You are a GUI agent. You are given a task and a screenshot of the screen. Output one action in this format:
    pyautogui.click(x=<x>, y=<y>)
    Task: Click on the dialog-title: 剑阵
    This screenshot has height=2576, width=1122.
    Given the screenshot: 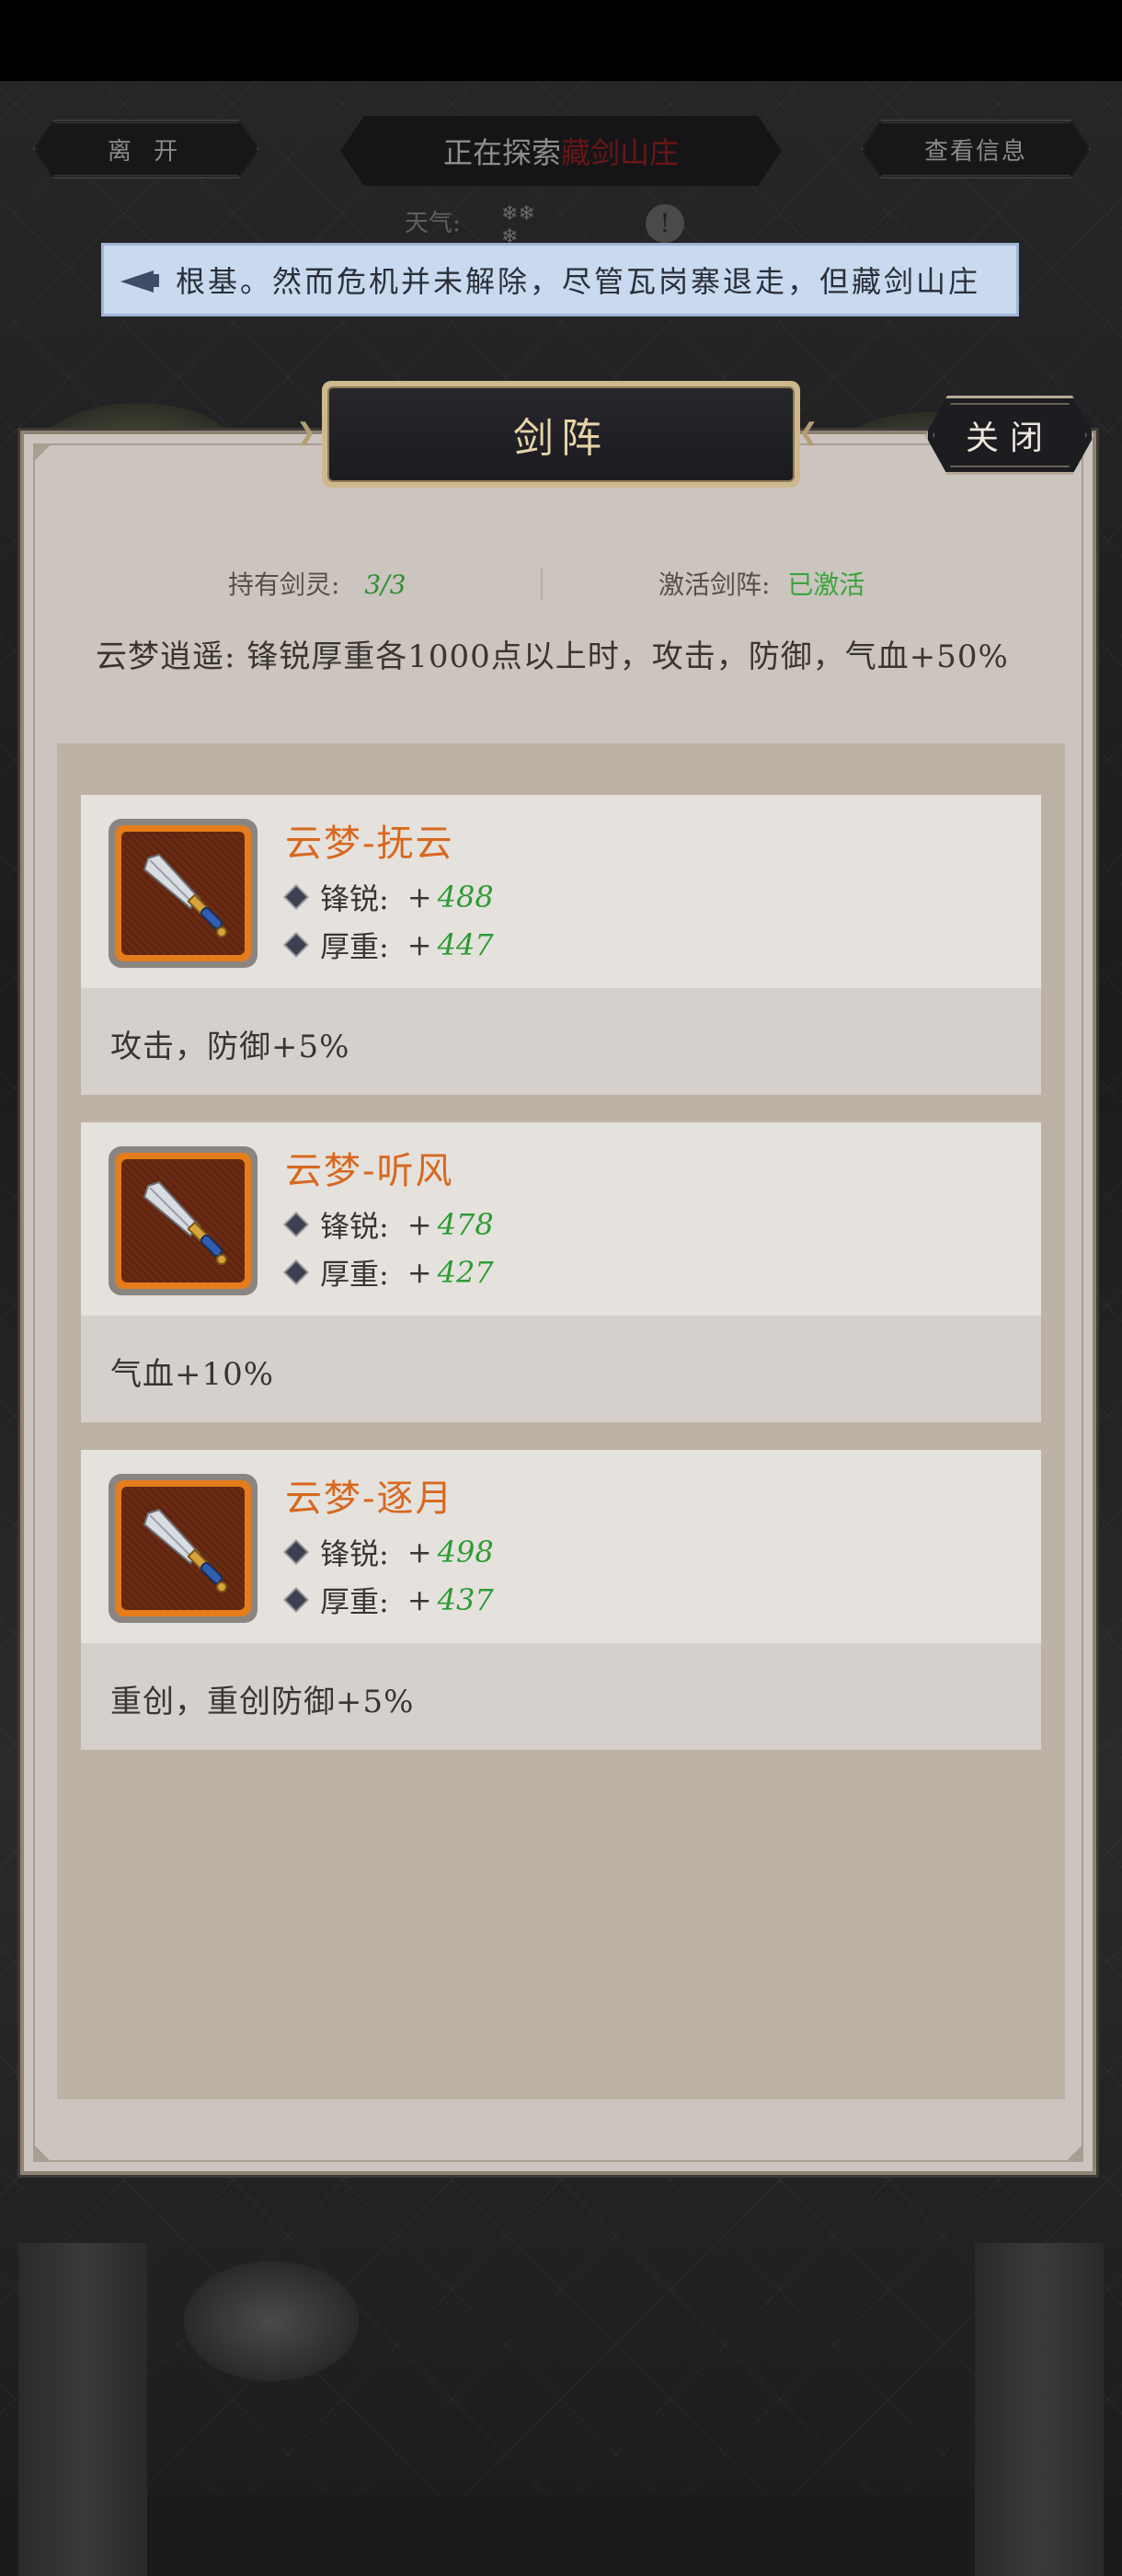 What is the action you would take?
    pyautogui.click(x=561, y=434)
    